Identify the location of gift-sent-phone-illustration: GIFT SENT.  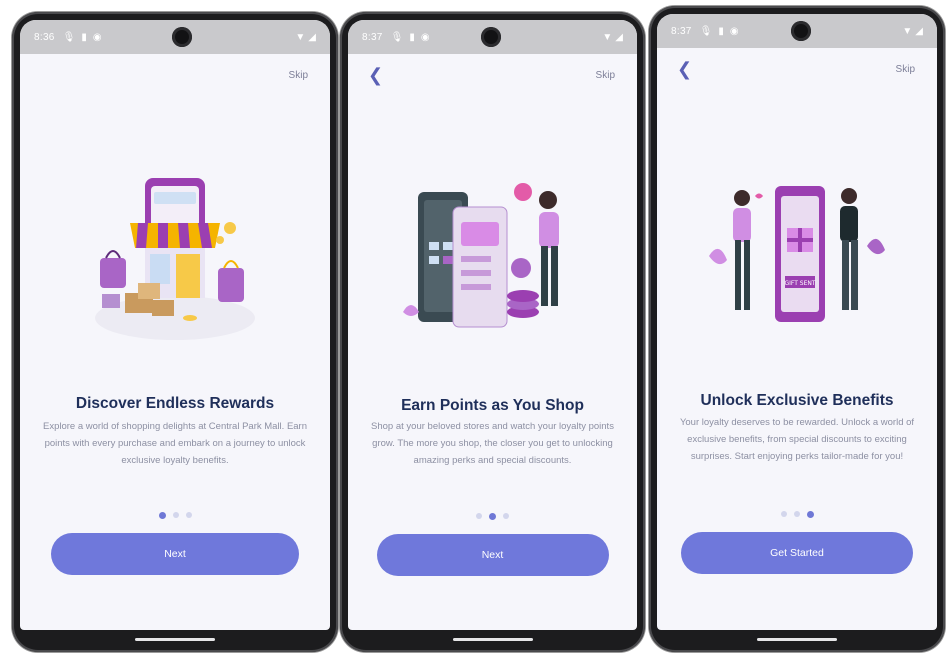
(797, 254).